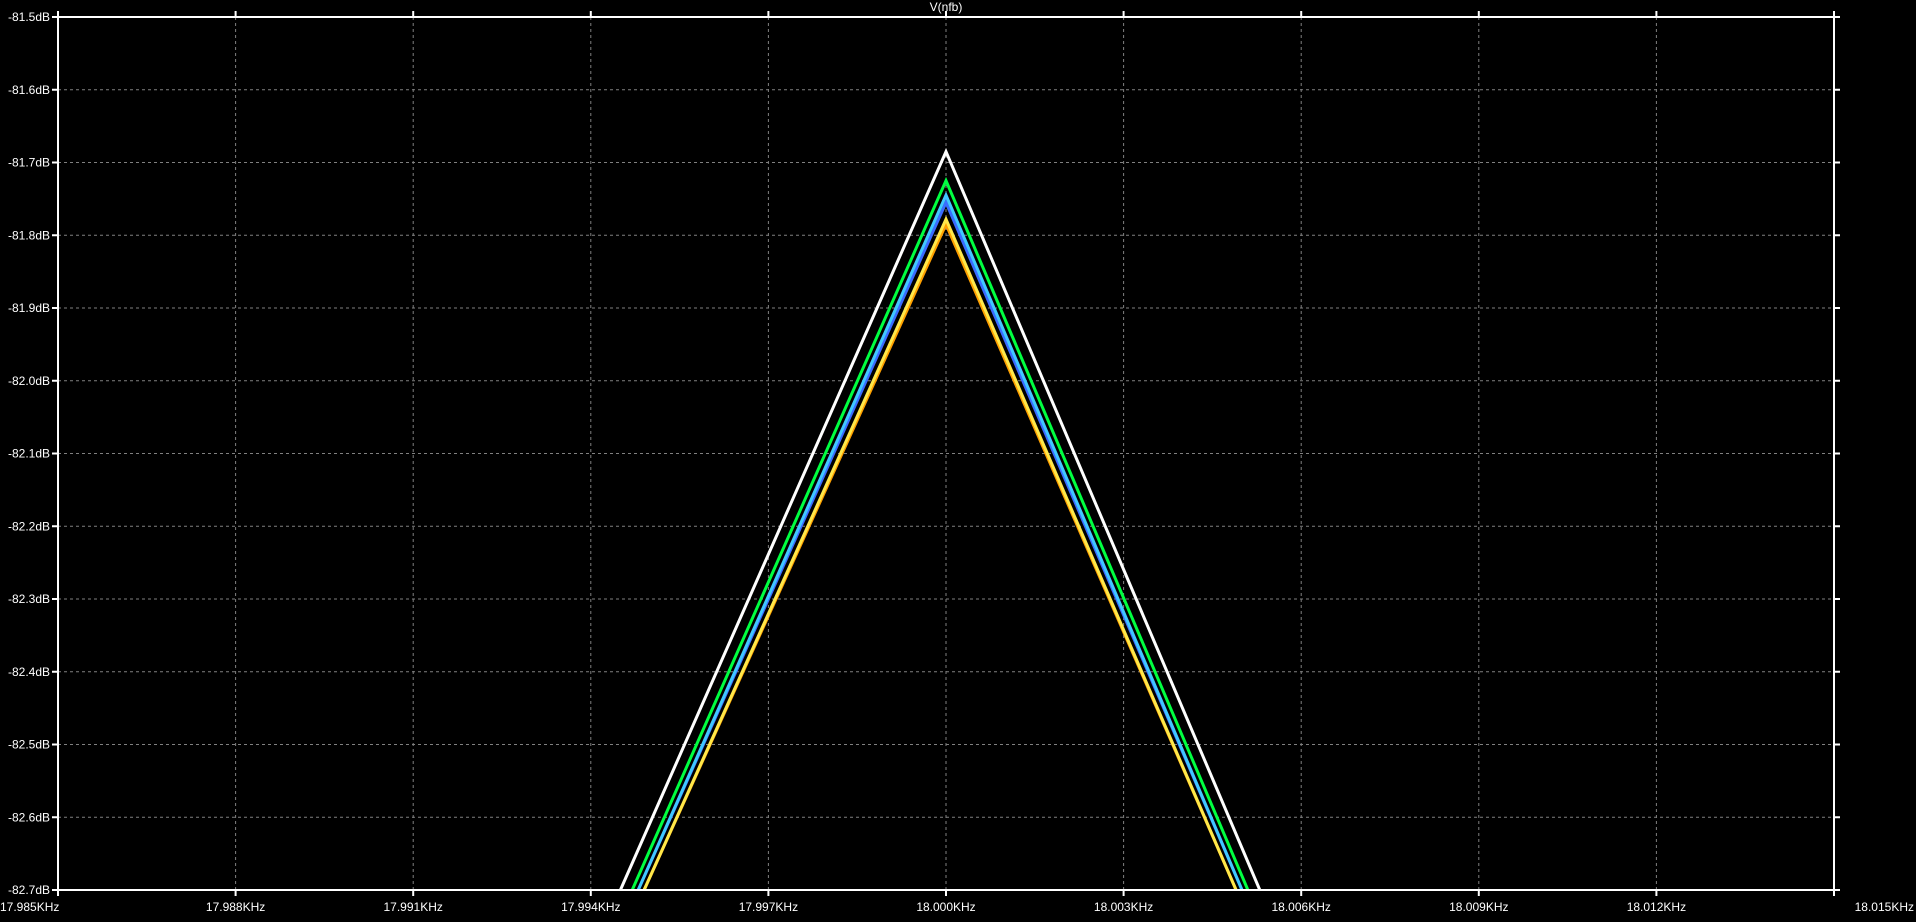 Image resolution: width=1916 pixels, height=922 pixels. What do you see at coordinates (768, 907) in the screenshot?
I see `x-tick-label: 17.997KHz` at bounding box center [768, 907].